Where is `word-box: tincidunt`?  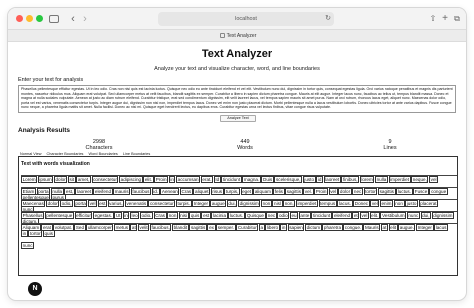
word-box: tincidunt is located at coordinates (231, 179).